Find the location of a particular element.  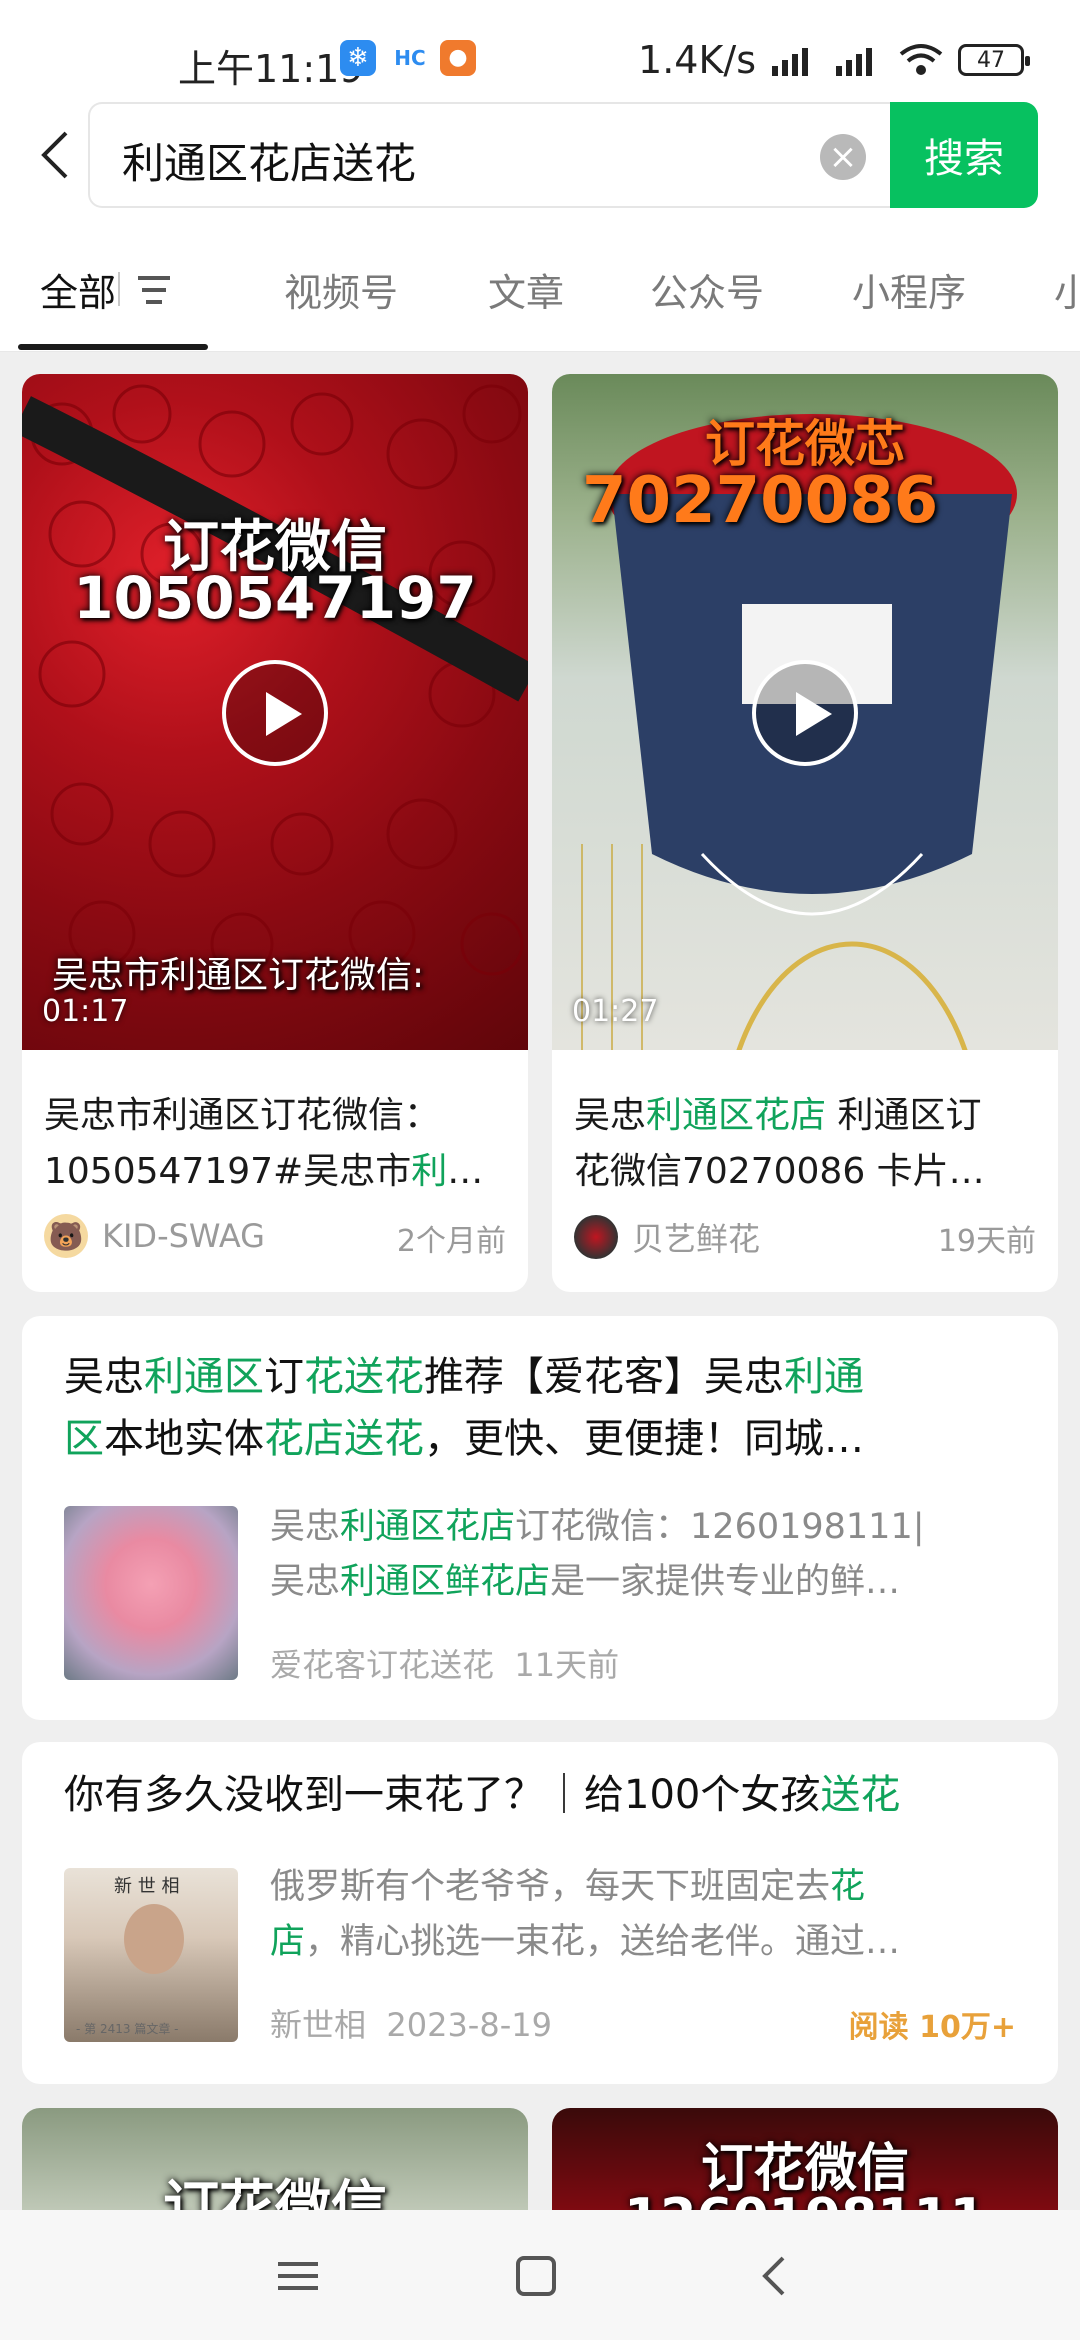

title-highlight: 区 is located at coordinates (84, 1439).